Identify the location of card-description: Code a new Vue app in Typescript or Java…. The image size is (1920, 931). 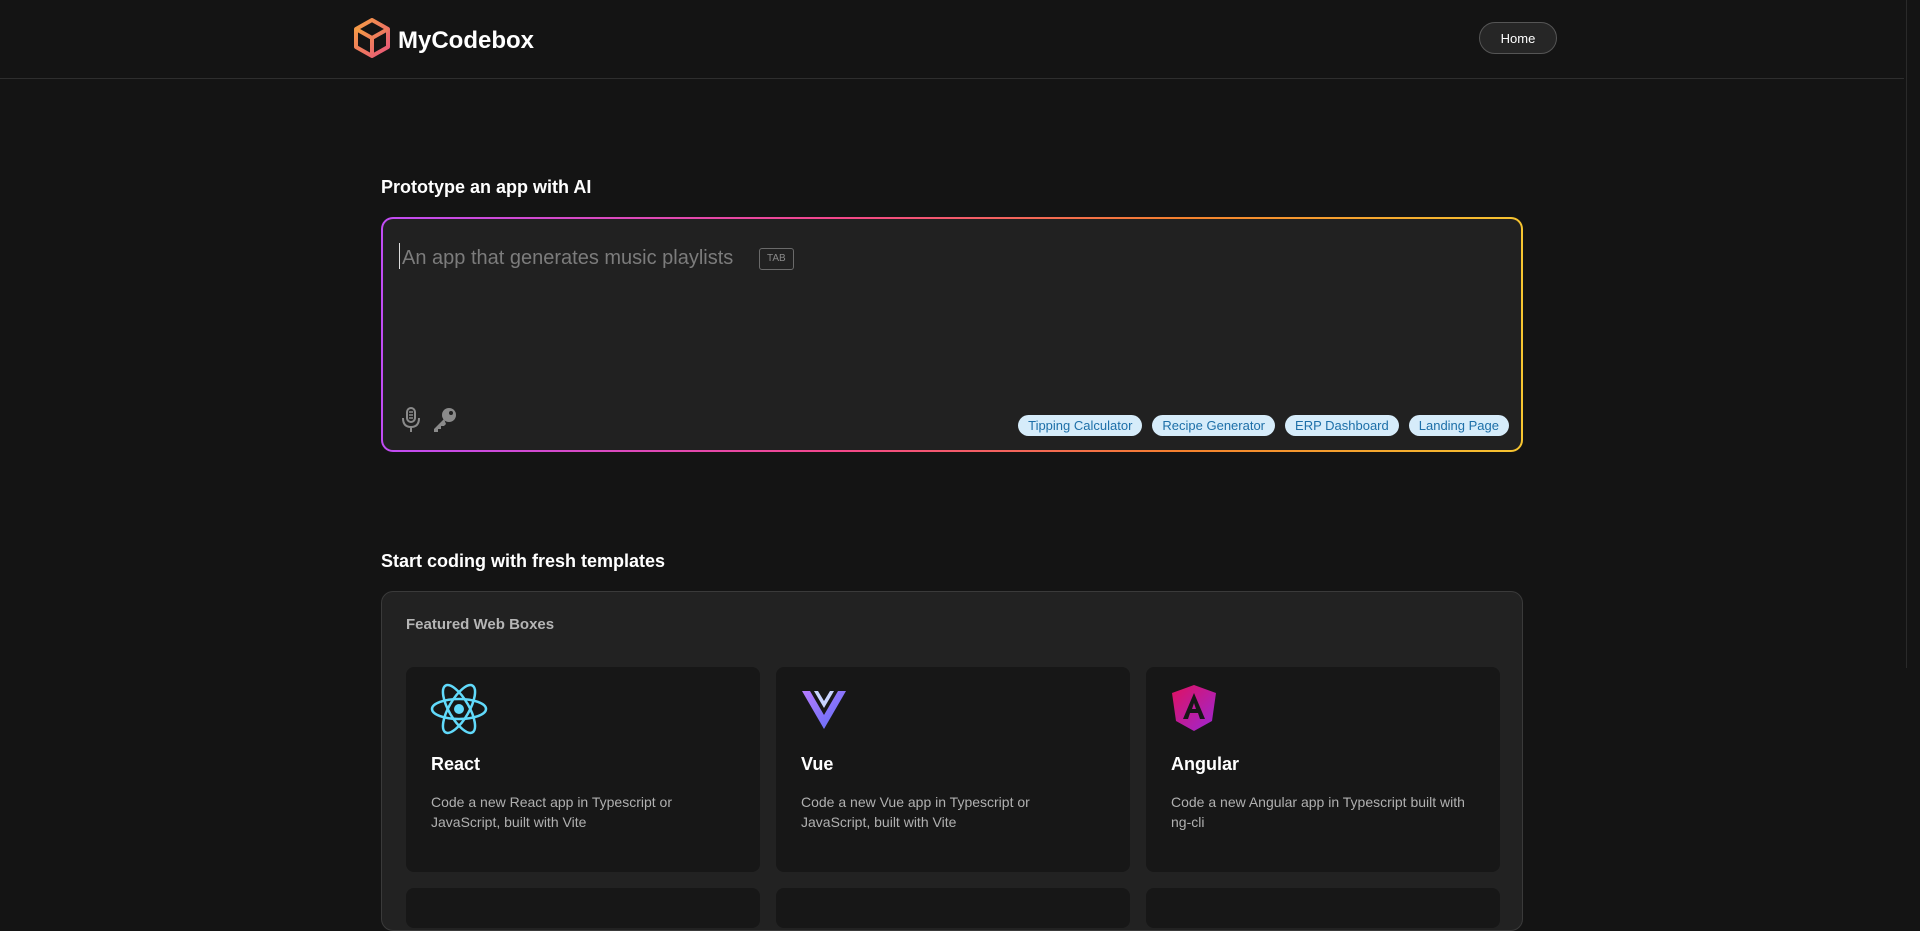
(915, 812).